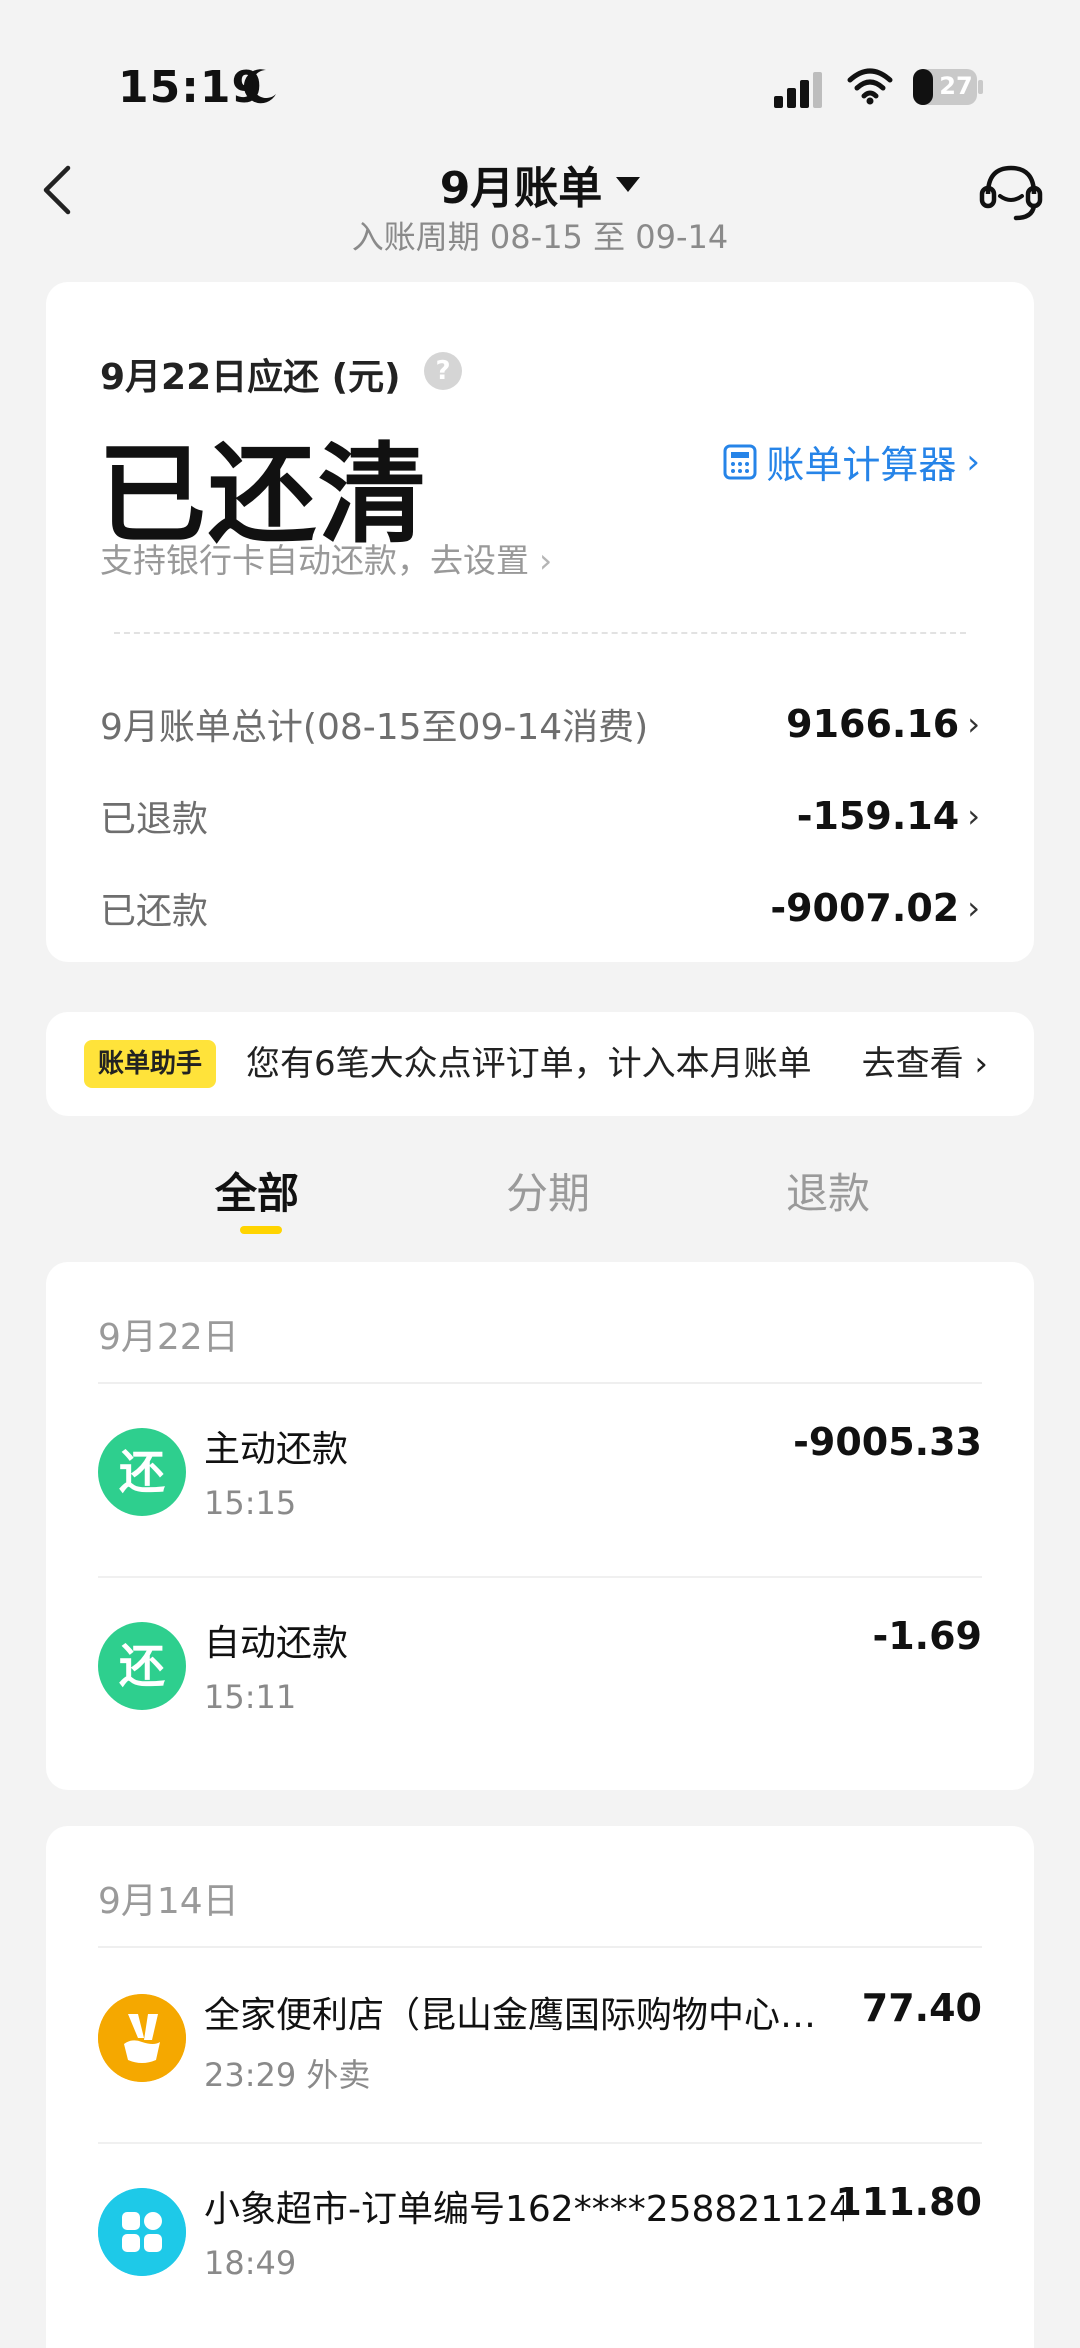 Image resolution: width=1080 pixels, height=2348 pixels. I want to click on customer-service-icon, so click(1011, 192).